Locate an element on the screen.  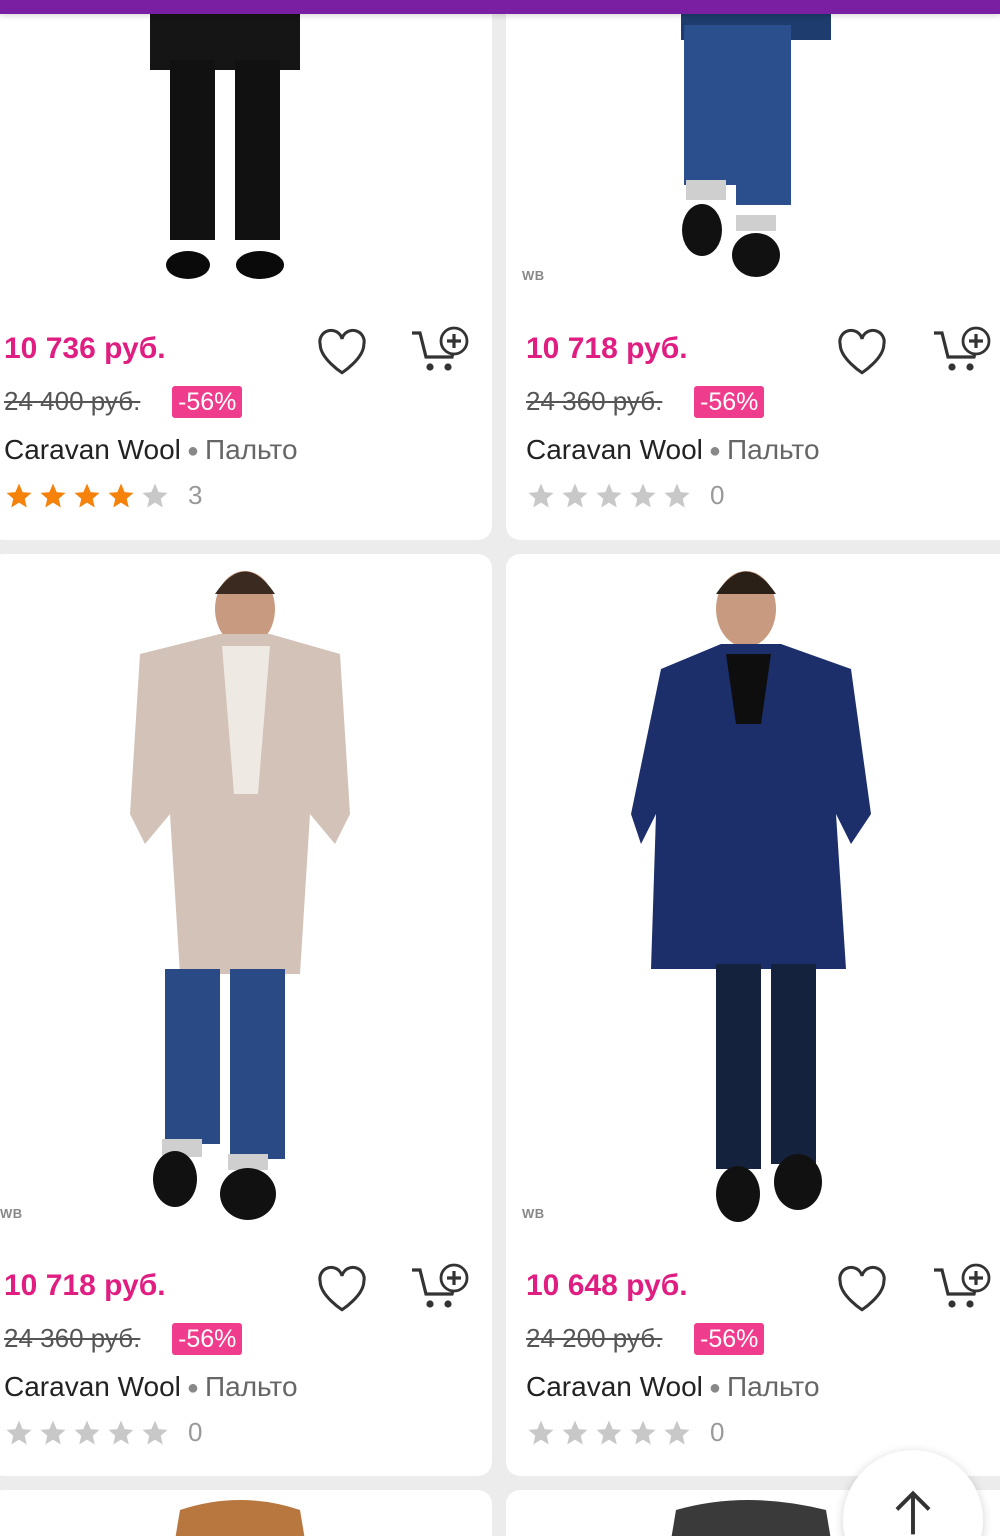
rating: 3 is located at coordinates (103, 495).